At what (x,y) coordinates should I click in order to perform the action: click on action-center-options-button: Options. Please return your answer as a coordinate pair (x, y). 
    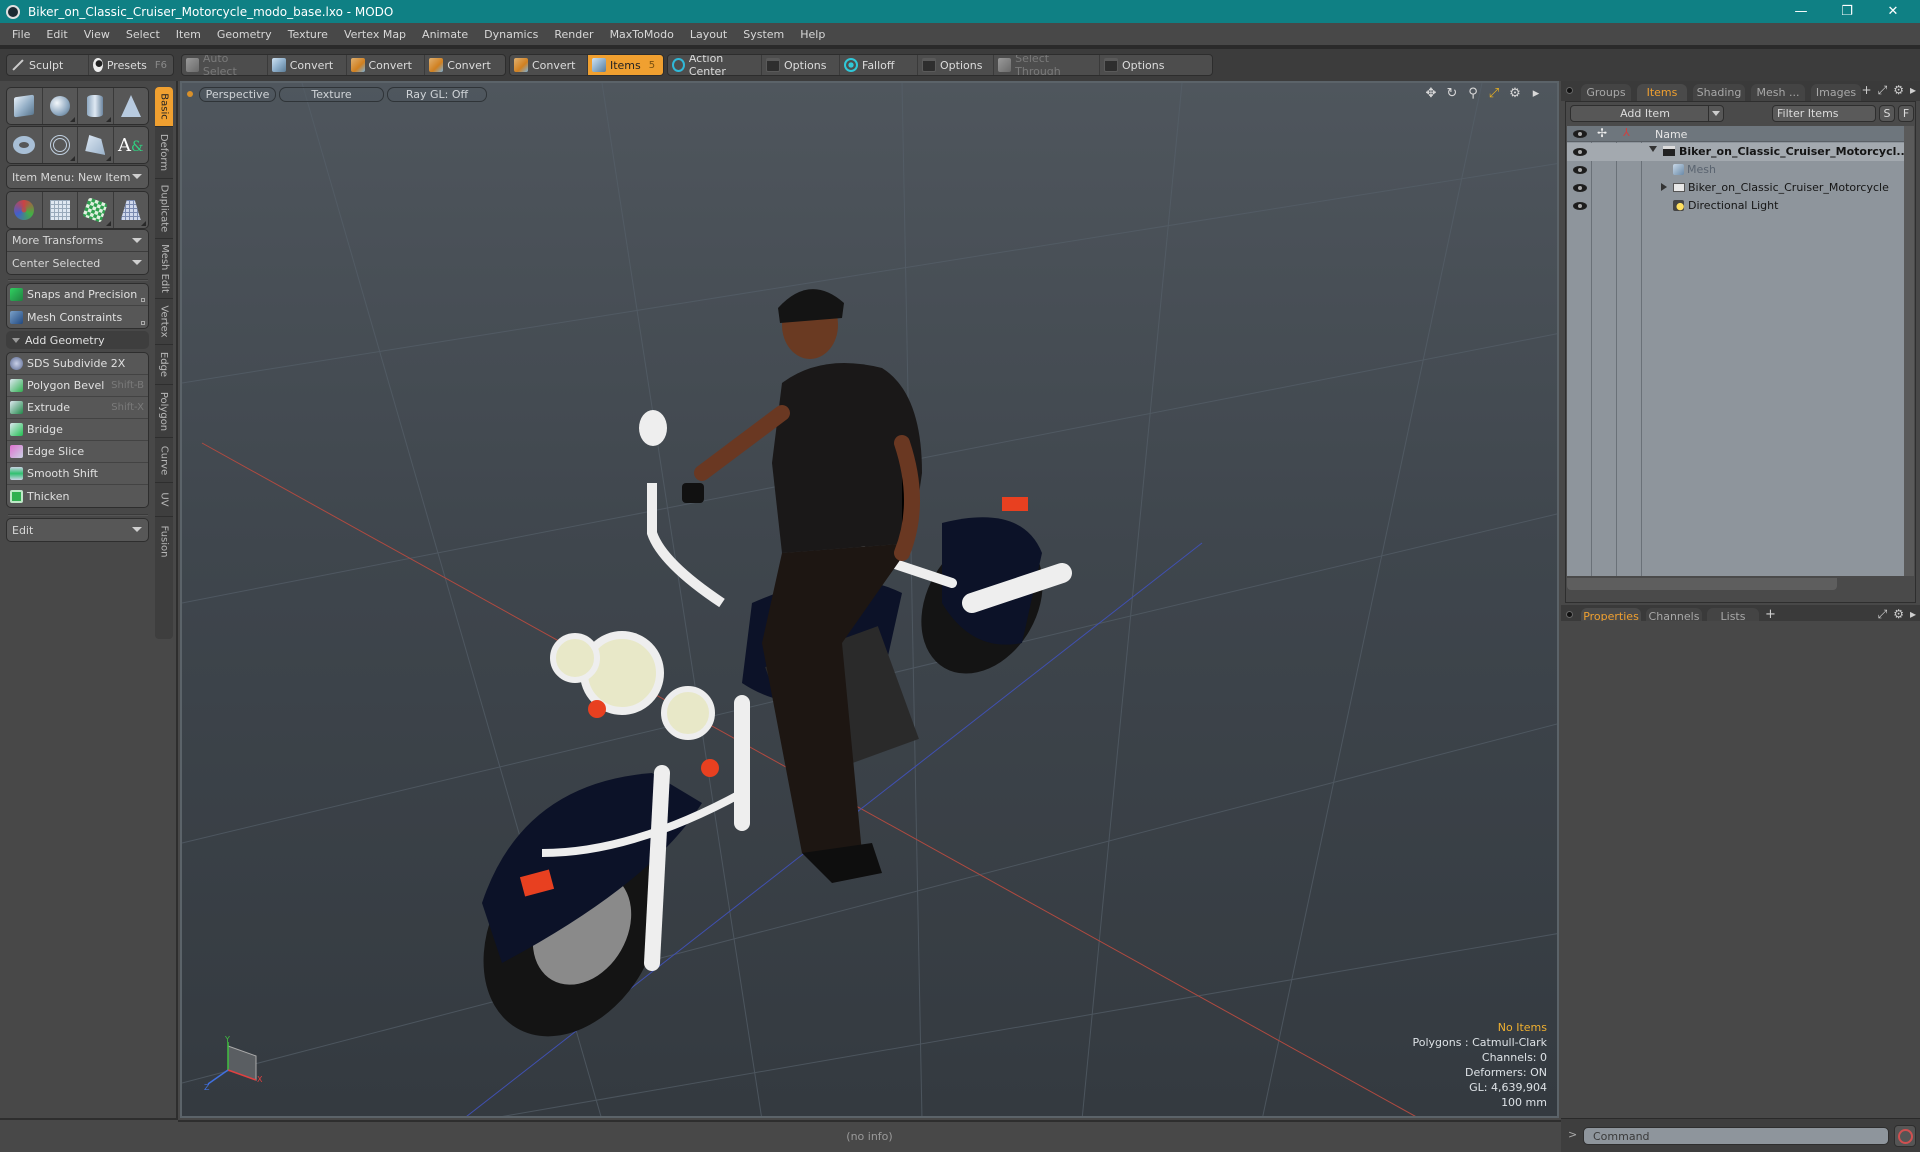
    Looking at the image, I should click on (801, 65).